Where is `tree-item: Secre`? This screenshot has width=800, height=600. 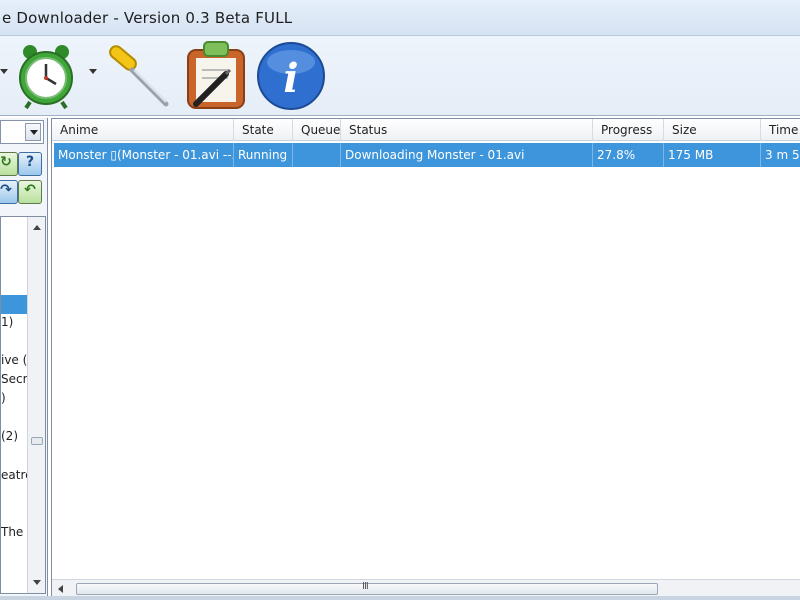
tree-item: Secre is located at coordinates (14, 379).